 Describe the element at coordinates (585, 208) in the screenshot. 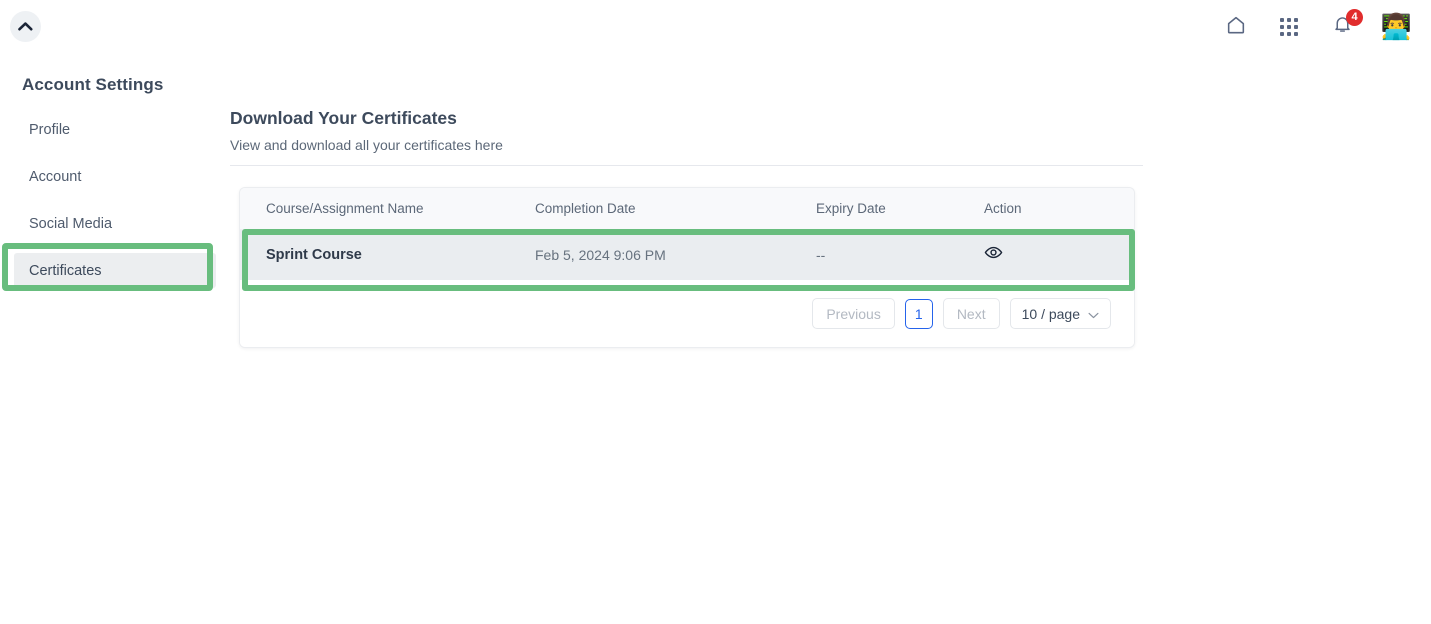

I see `column-header-completion-date: Completion Date` at that location.